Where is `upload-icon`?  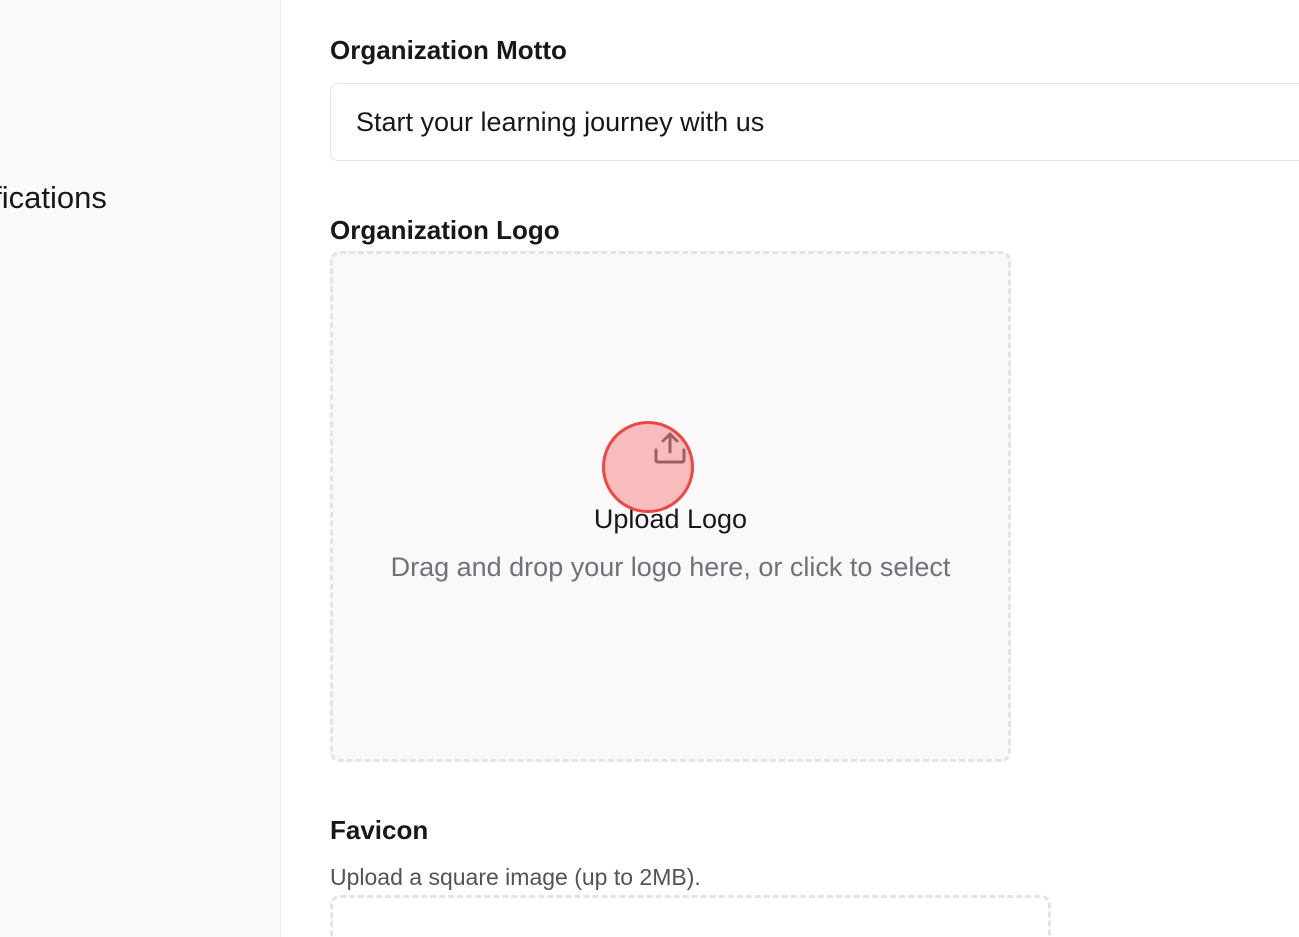
upload-icon is located at coordinates (670, 448).